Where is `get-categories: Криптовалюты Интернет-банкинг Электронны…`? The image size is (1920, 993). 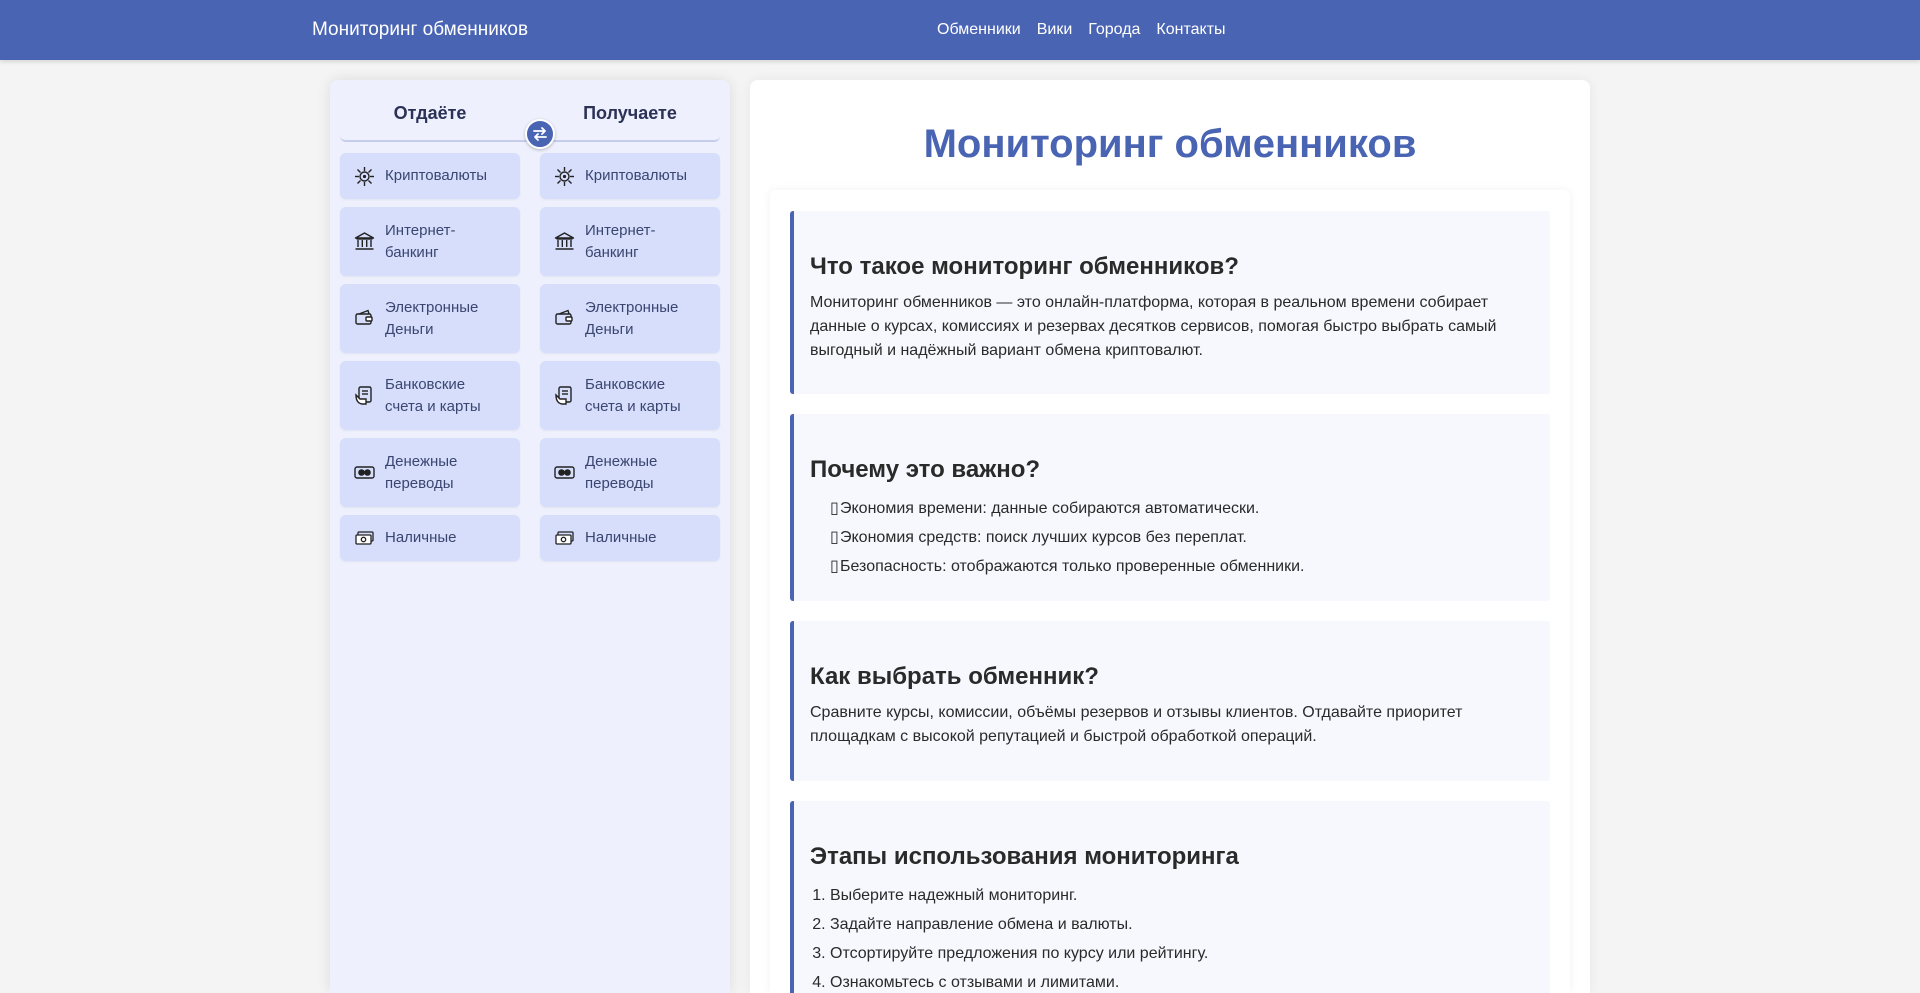
get-categories: Криптовалюты Интернет-банкинг Электронны… is located at coordinates (630, 361).